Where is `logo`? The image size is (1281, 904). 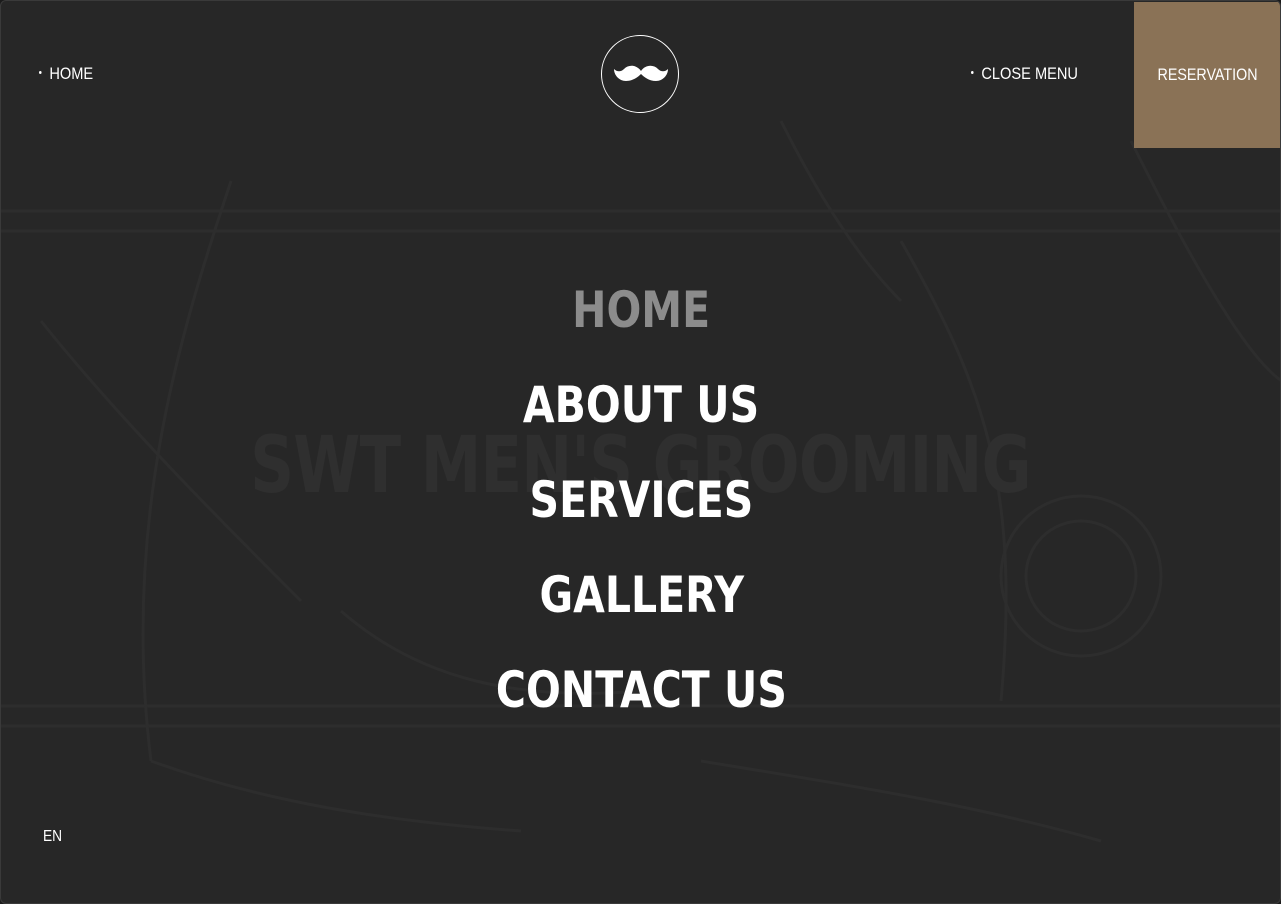
logo is located at coordinates (640, 74).